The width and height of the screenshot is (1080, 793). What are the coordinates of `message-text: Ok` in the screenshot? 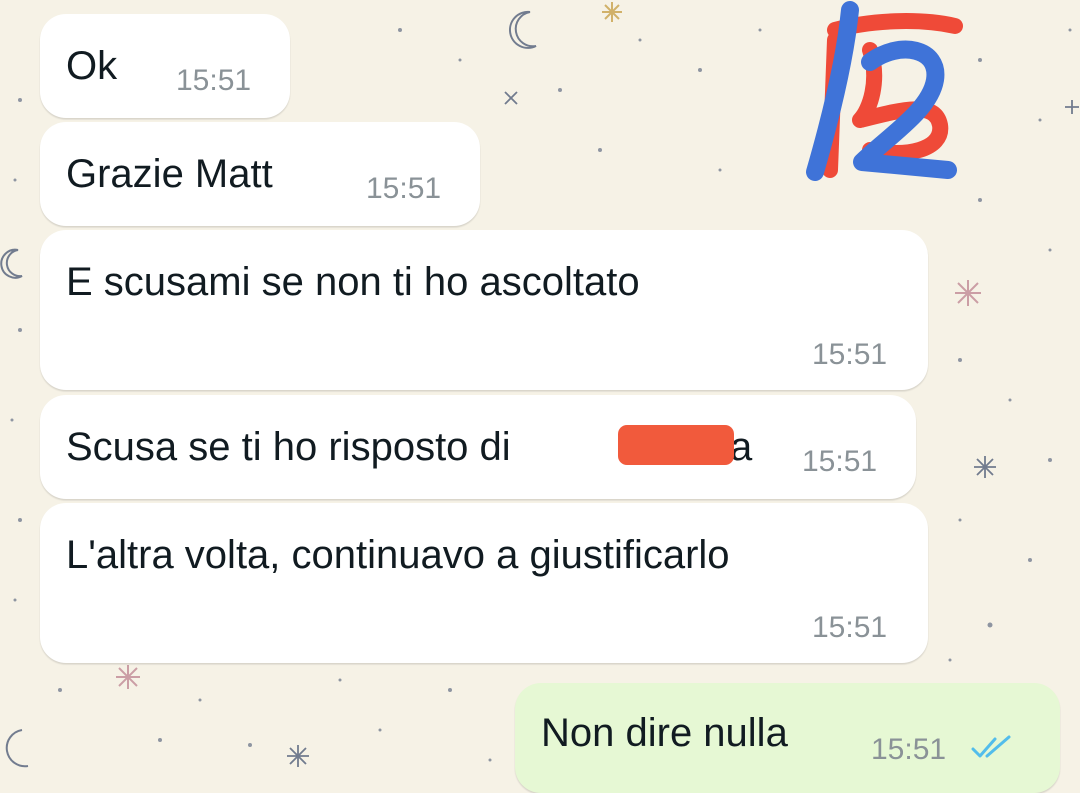 It's located at (92, 66).